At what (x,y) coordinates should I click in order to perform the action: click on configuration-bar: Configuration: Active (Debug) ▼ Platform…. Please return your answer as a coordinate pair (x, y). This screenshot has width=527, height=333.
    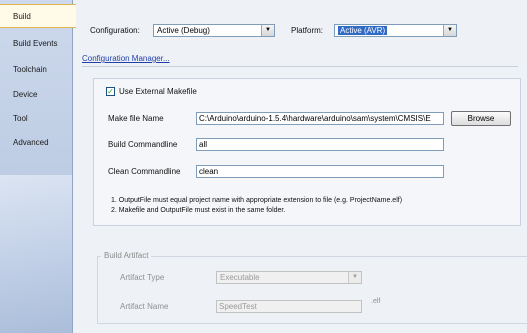
    Looking at the image, I should click on (300, 23).